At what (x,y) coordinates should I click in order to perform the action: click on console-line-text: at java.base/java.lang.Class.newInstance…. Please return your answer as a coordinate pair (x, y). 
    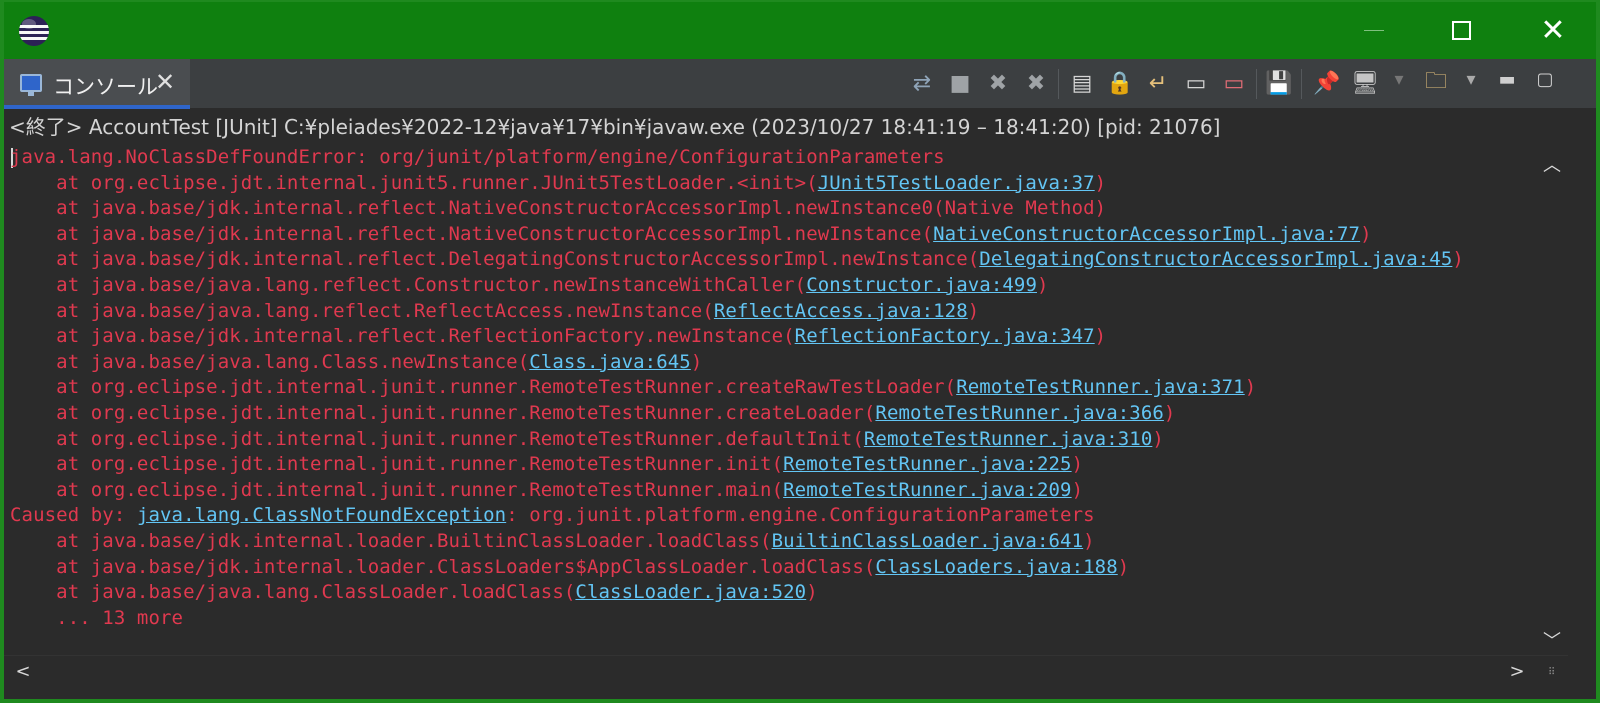
    Looking at the image, I should click on (270, 361).